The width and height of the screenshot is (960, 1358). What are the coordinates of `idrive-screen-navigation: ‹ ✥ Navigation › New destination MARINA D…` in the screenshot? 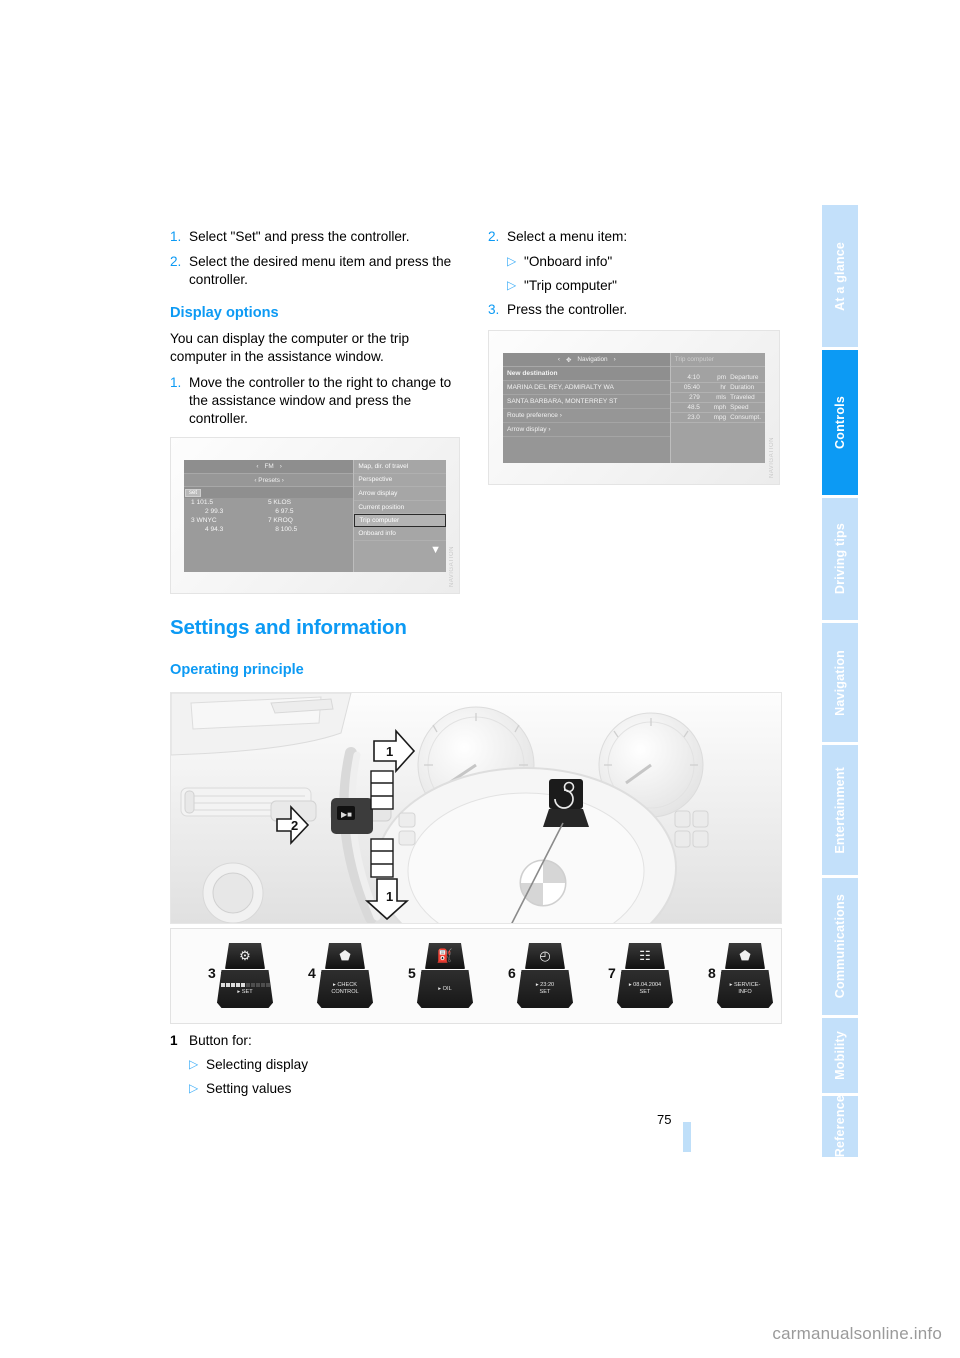 It's located at (634, 408).